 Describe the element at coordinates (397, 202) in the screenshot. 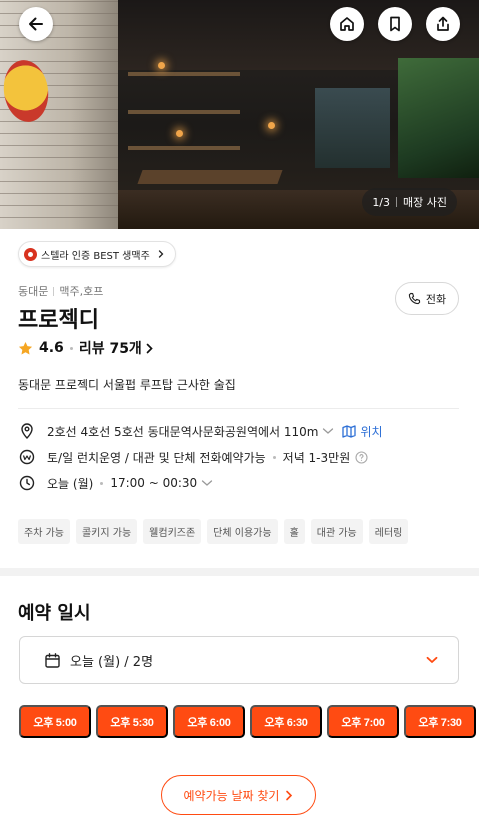

I see `photo-counter-divider` at that location.